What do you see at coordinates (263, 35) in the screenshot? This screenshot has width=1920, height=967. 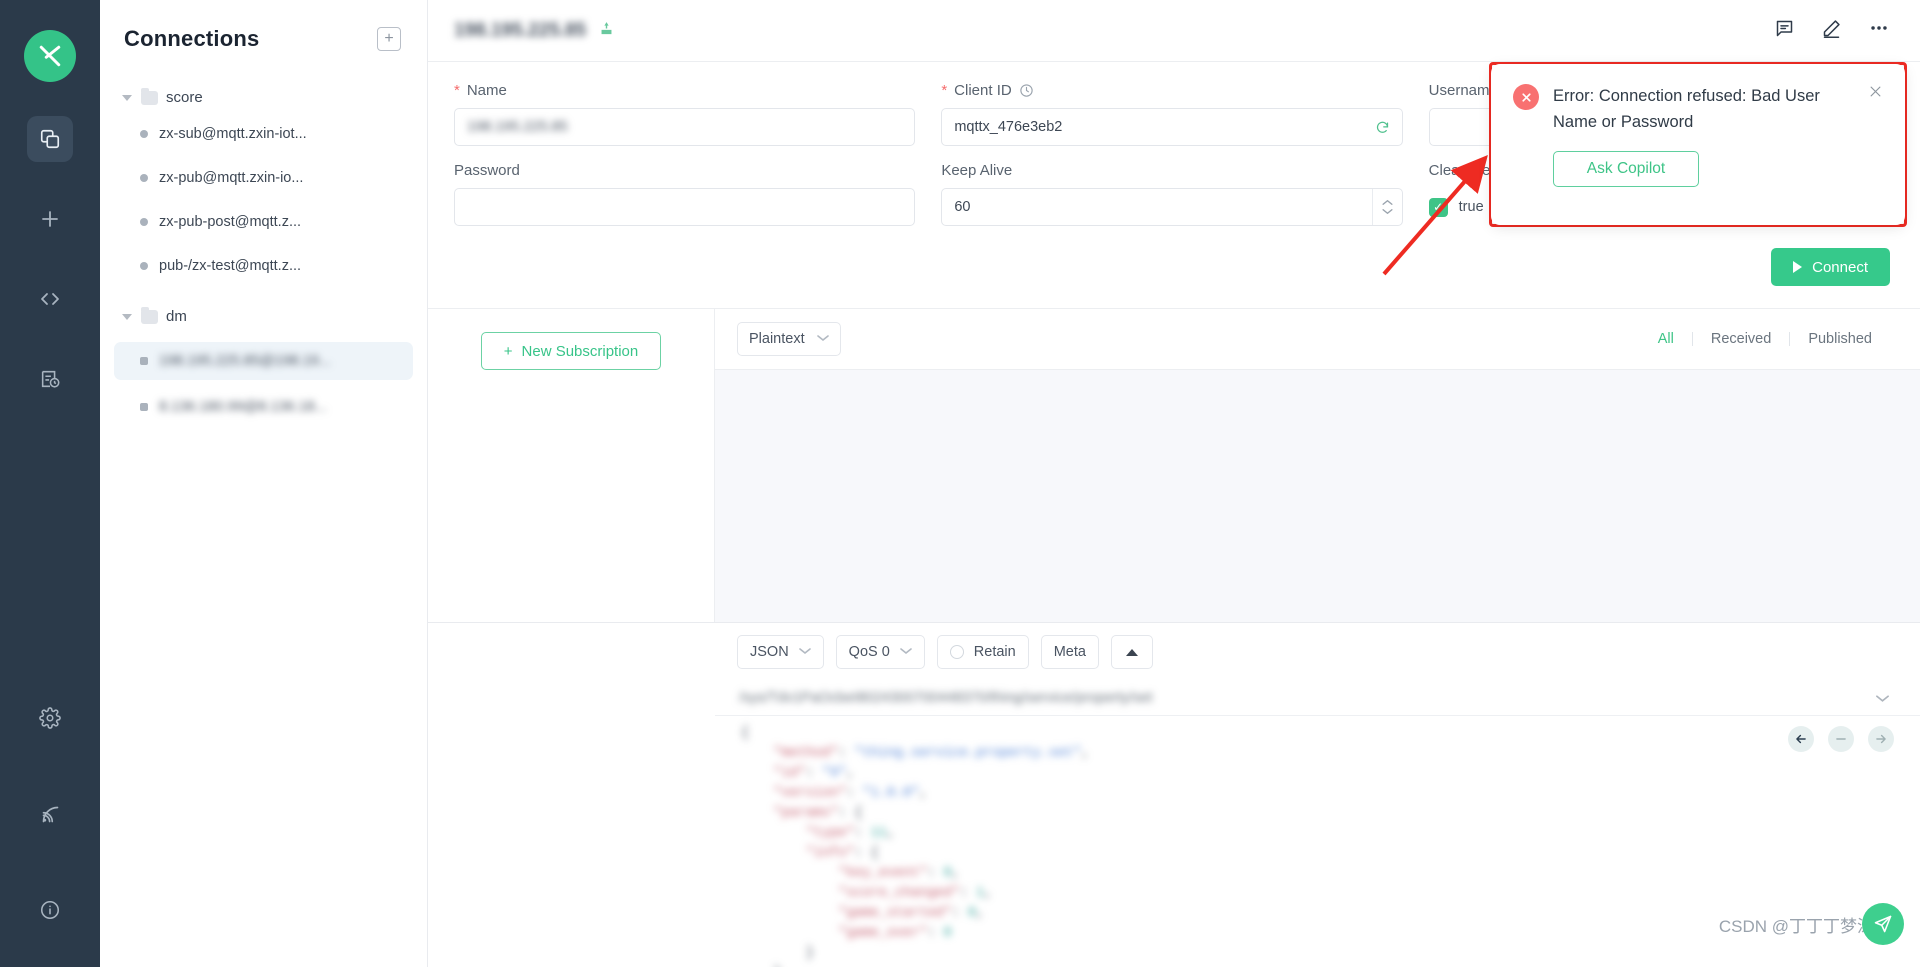 I see `connections-header: Connections +` at bounding box center [263, 35].